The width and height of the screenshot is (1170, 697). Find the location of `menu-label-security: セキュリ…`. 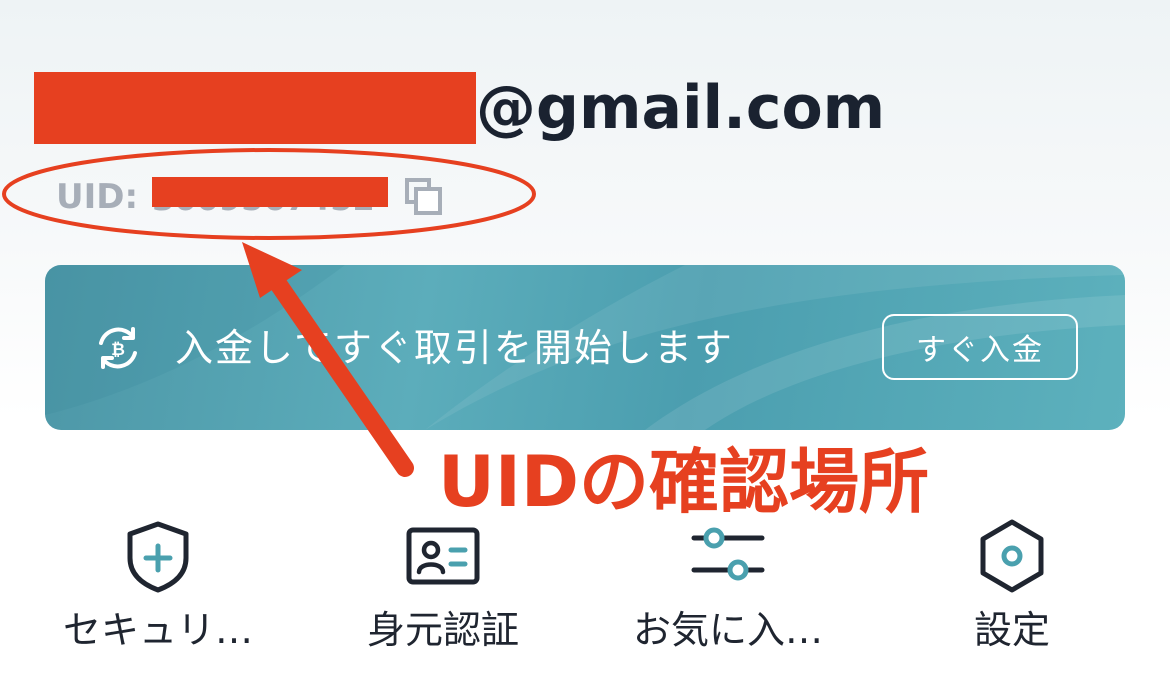

menu-label-security: セキュリ… is located at coordinates (157, 630).